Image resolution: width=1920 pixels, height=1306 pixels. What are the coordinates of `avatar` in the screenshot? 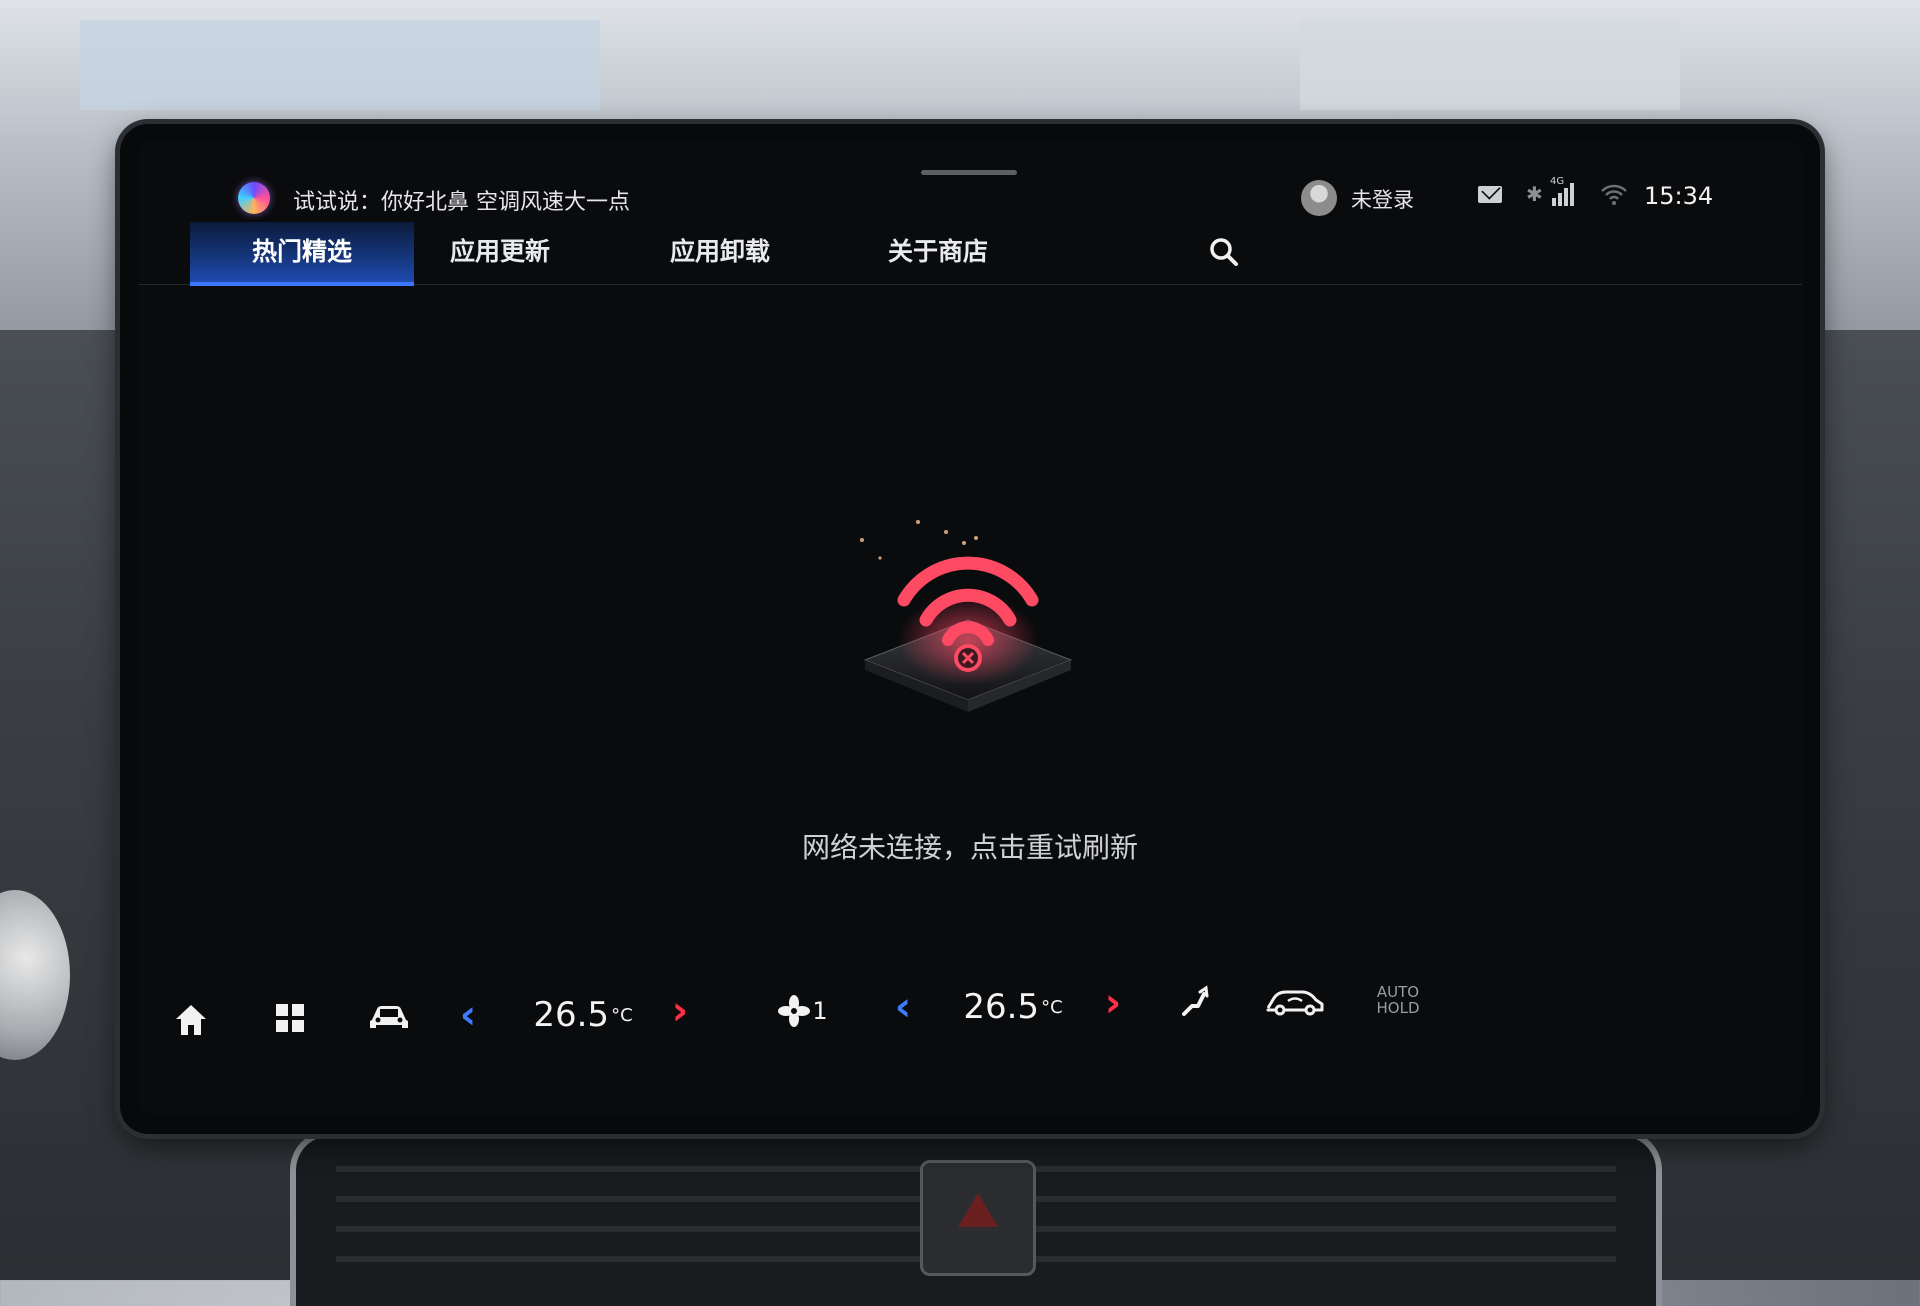 It's located at (1319, 198).